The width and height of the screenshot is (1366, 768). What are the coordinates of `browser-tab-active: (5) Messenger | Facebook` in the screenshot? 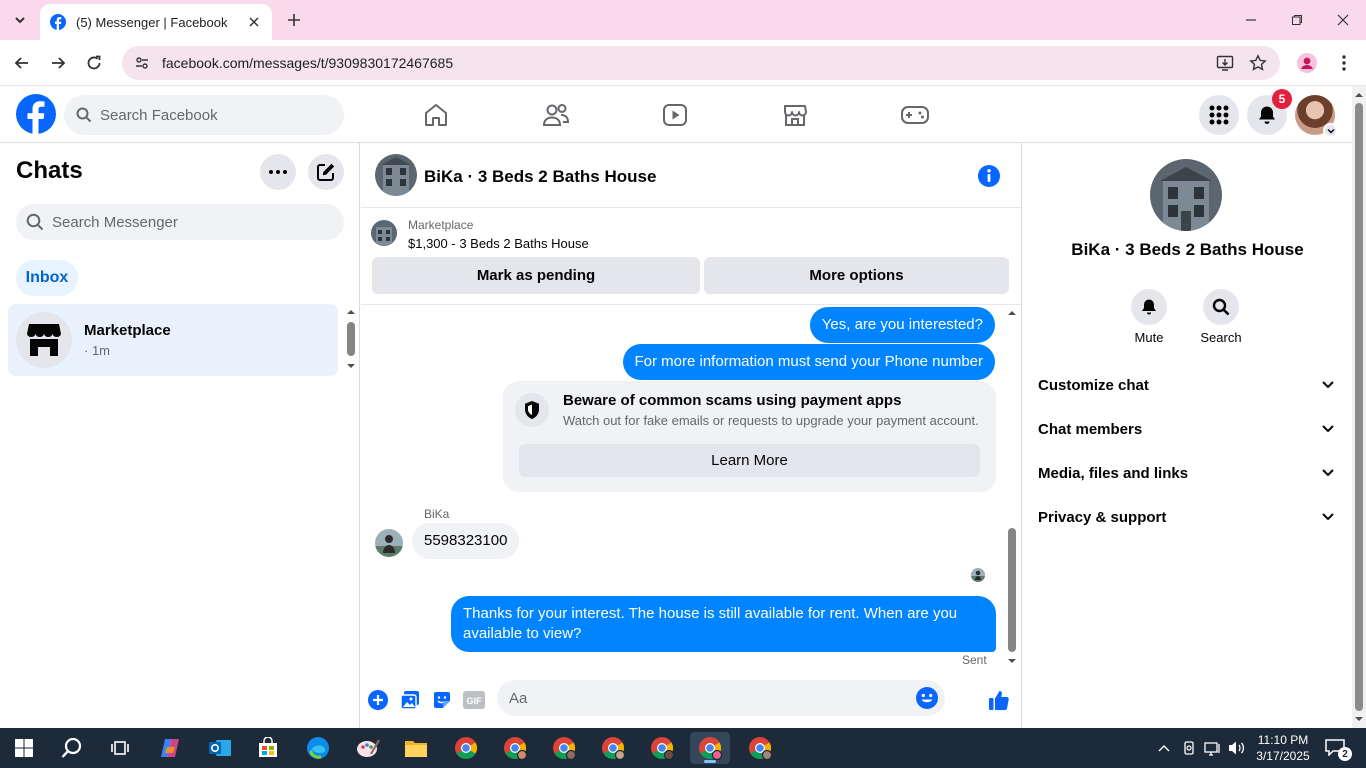 It's located at (156, 22).